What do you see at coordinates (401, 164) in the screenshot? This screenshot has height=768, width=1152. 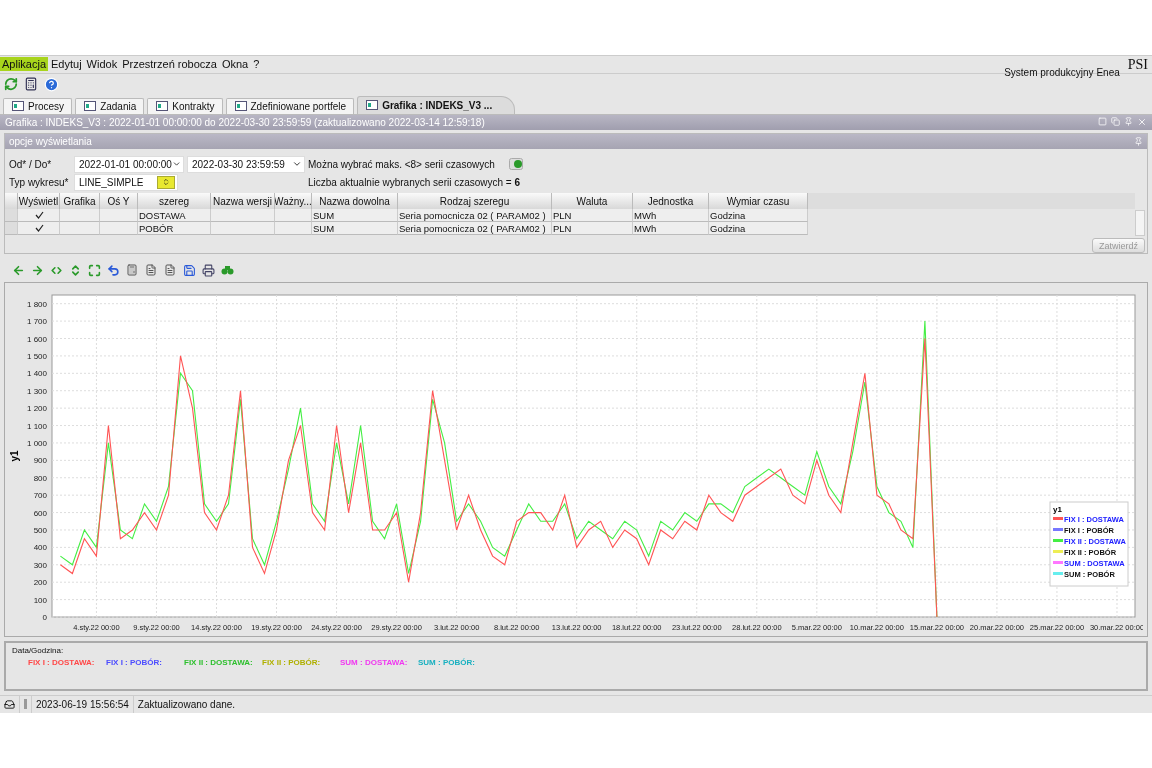 I see `info-text: Można wybrać maks. <8> serii czasowych` at bounding box center [401, 164].